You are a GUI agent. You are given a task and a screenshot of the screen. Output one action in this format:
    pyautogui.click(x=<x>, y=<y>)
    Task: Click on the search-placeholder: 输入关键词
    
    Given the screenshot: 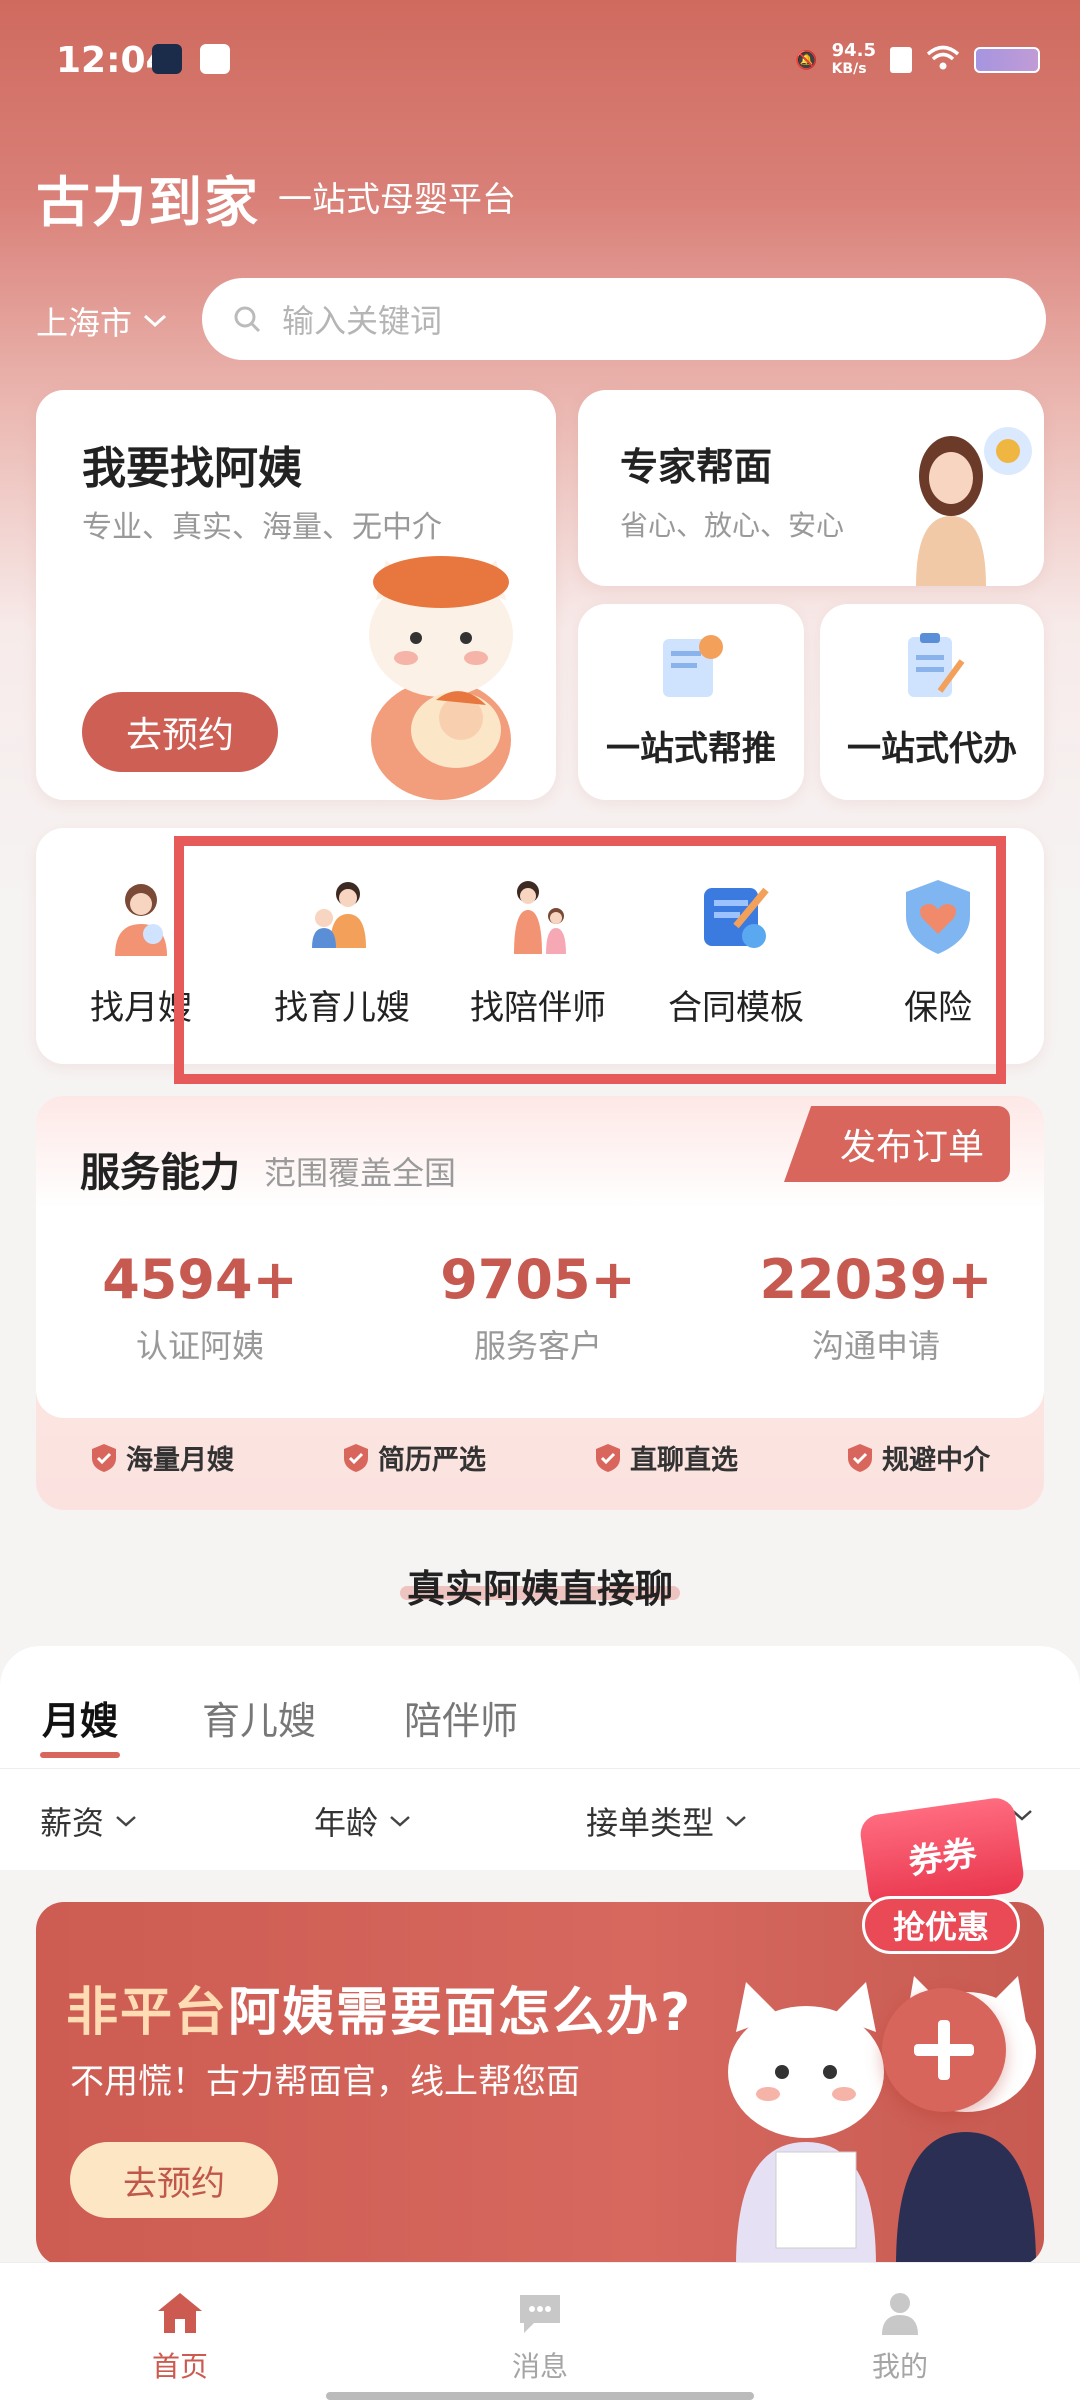 What is the action you would take?
    pyautogui.click(x=362, y=321)
    